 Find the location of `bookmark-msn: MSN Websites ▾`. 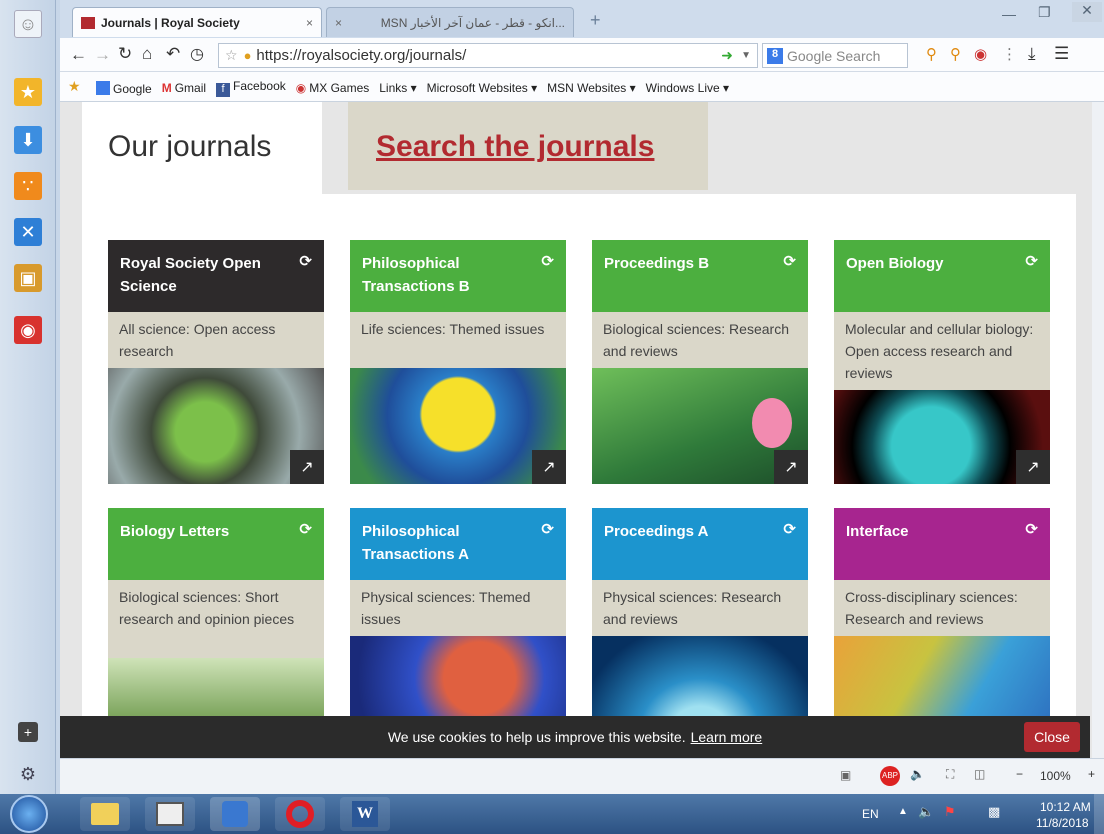

bookmark-msn: MSN Websites ▾ is located at coordinates (591, 88).